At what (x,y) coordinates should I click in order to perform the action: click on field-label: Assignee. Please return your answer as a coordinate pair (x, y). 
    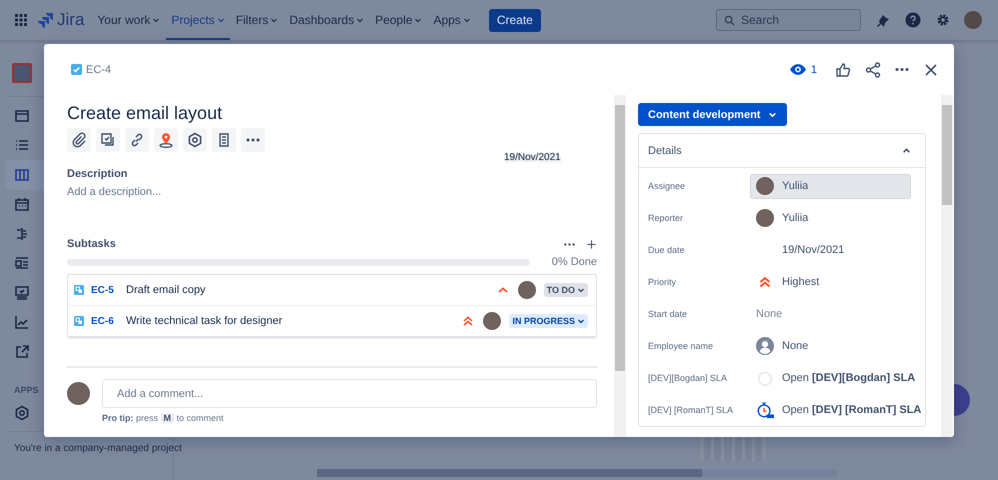
    Looking at the image, I should click on (667, 186).